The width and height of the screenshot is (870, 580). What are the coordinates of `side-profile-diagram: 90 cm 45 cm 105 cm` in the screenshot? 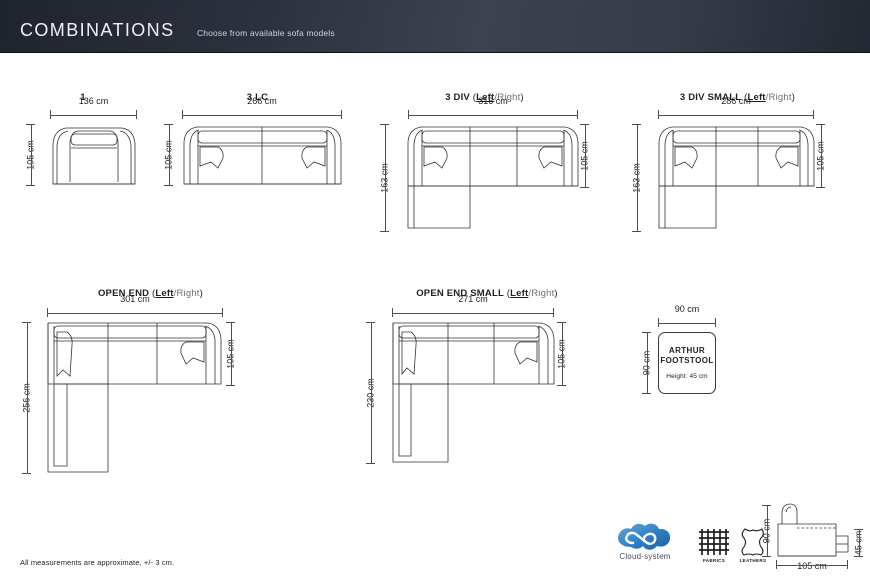 It's located at (814, 536).